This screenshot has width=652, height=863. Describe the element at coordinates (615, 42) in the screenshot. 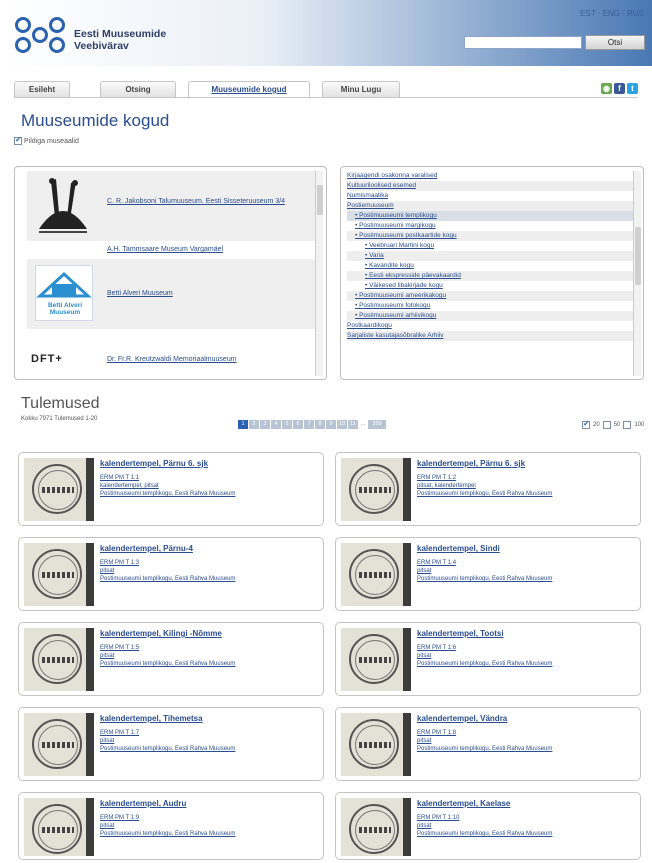

I see `search-button: Otsi` at that location.